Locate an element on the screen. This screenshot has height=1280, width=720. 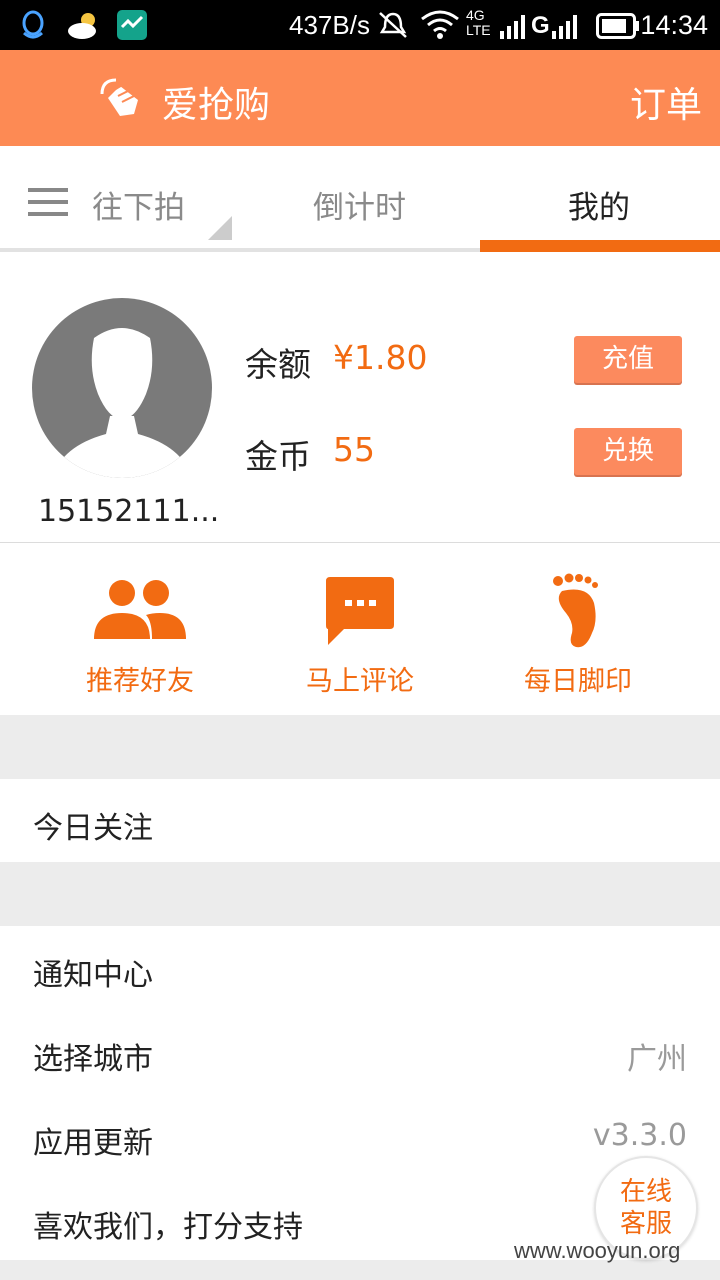
app-update-label: 应用更新 is located at coordinates (93, 1143).